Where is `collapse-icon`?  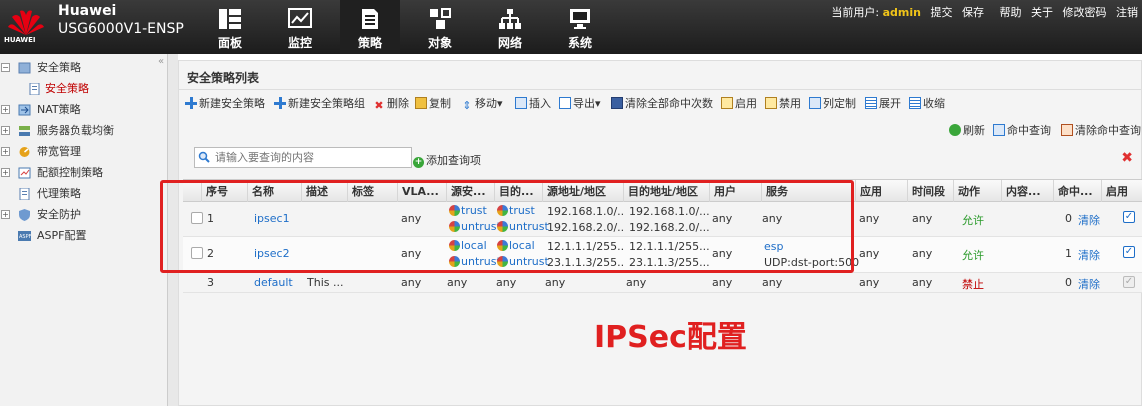
collapse-icon is located at coordinates (915, 103).